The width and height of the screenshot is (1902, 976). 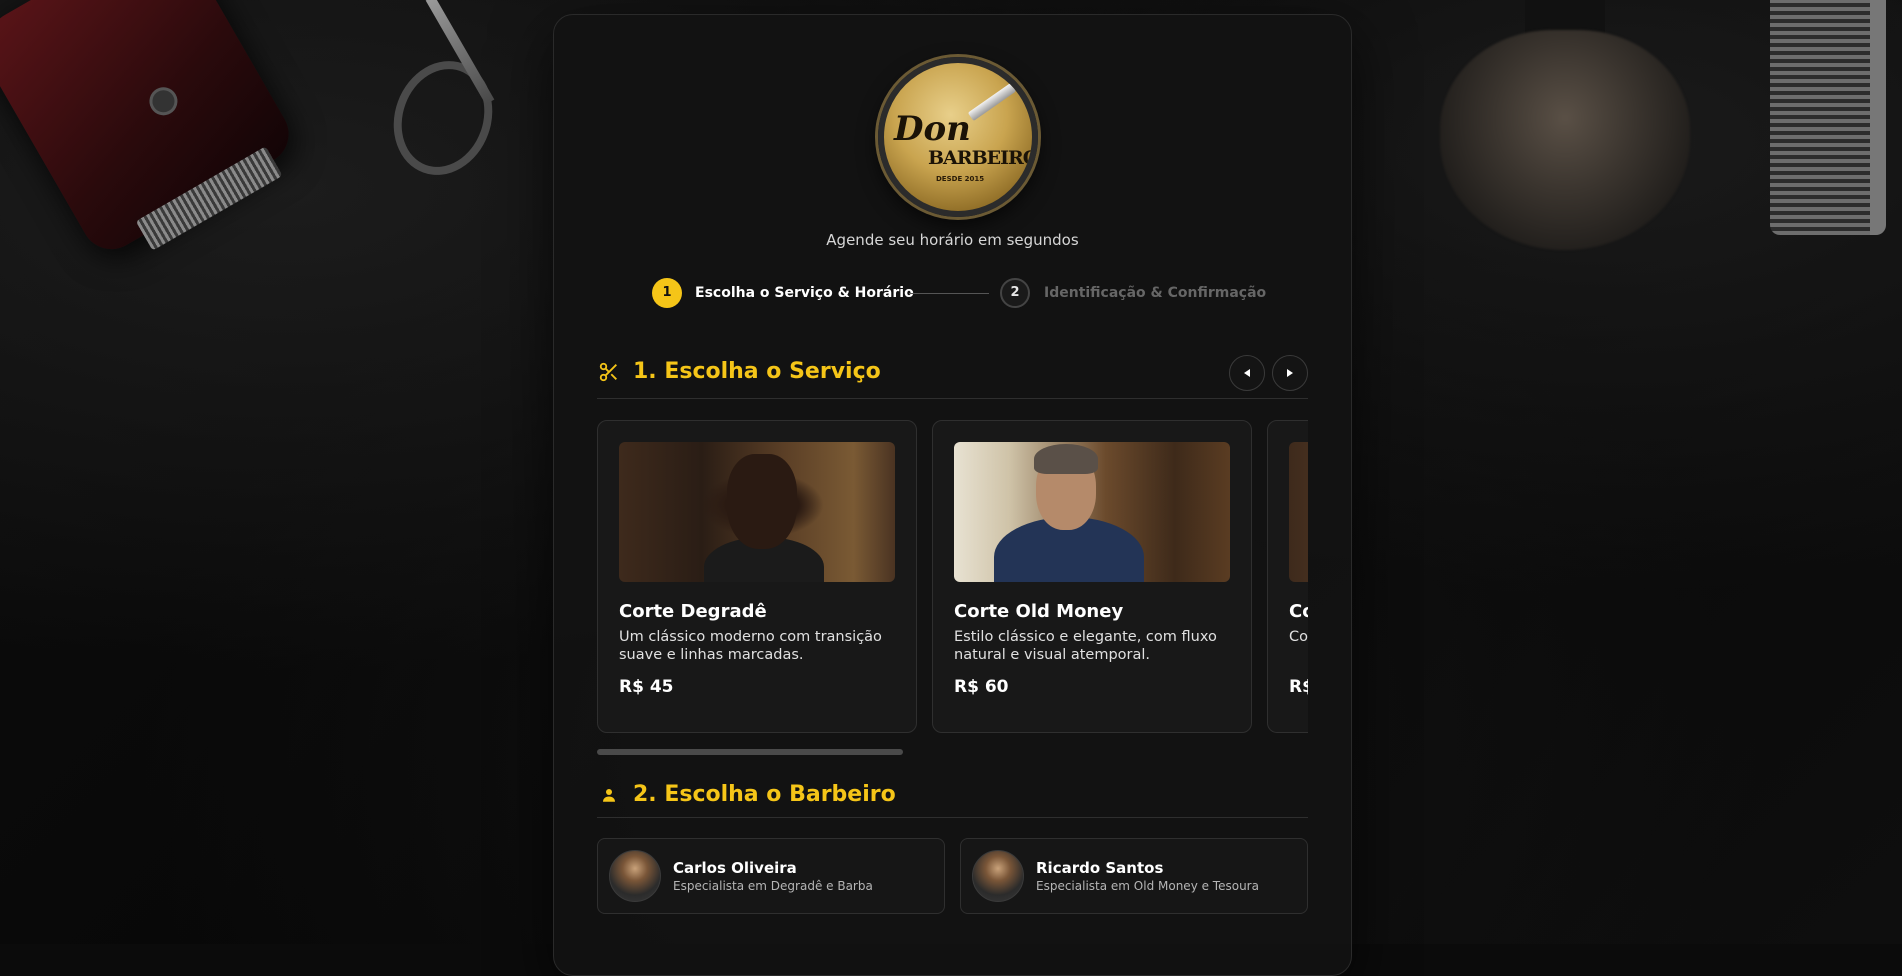 What do you see at coordinates (750, 752) in the screenshot?
I see `carousel-scrollbar-thumb` at bounding box center [750, 752].